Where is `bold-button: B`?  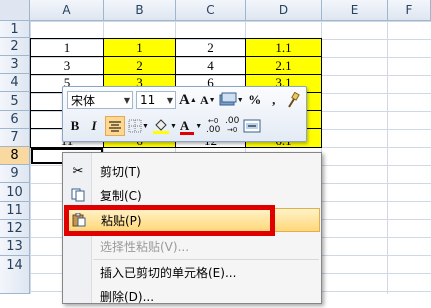 bold-button: B is located at coordinates (75, 126).